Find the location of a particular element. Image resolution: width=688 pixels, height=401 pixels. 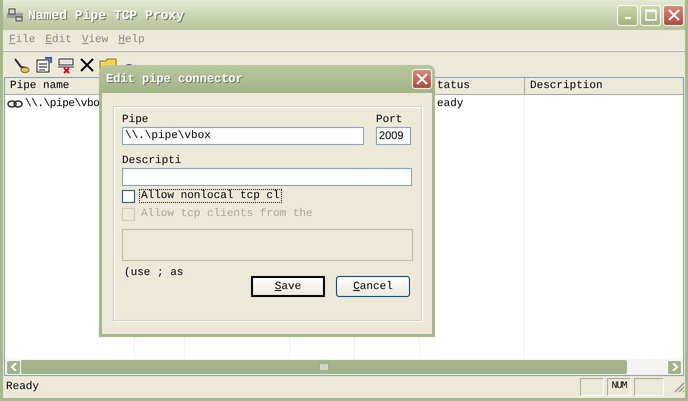

table-cell: \\.\pipe\vbo is located at coordinates (62, 104).